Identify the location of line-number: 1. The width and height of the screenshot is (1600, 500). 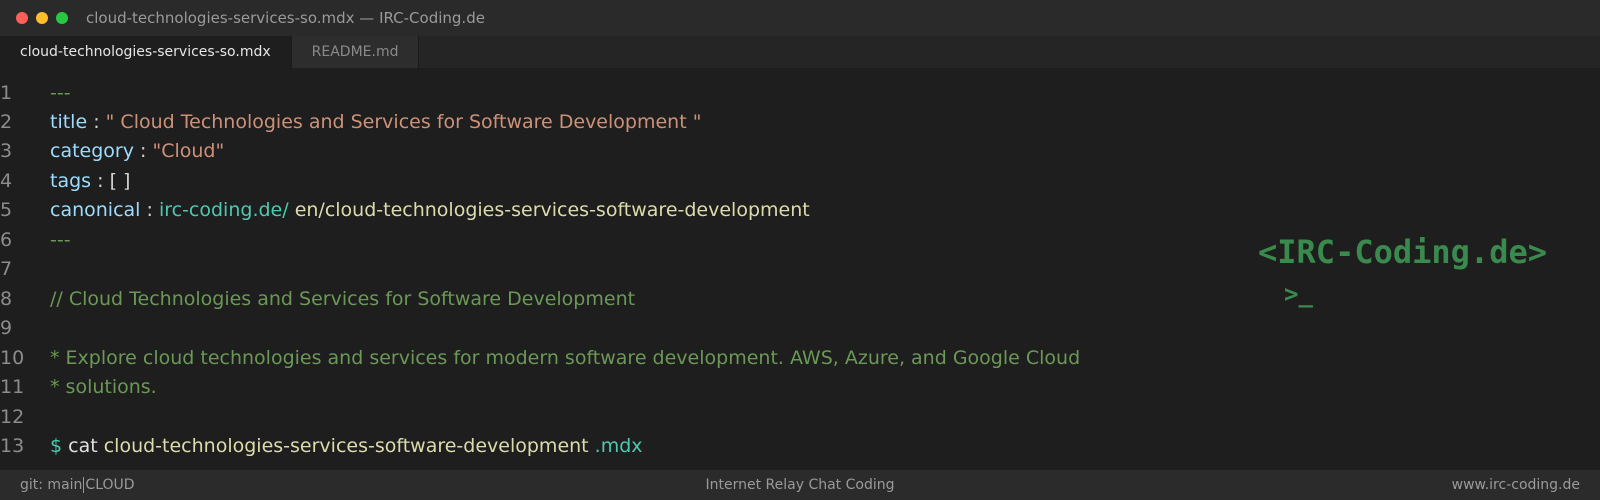
(6, 93).